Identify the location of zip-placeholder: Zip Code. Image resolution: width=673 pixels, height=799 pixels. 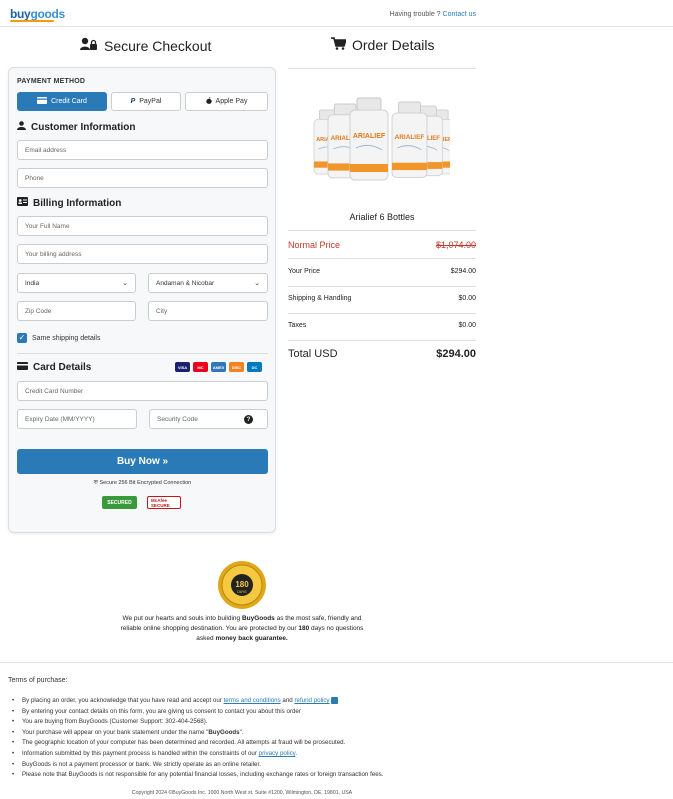
(38, 311).